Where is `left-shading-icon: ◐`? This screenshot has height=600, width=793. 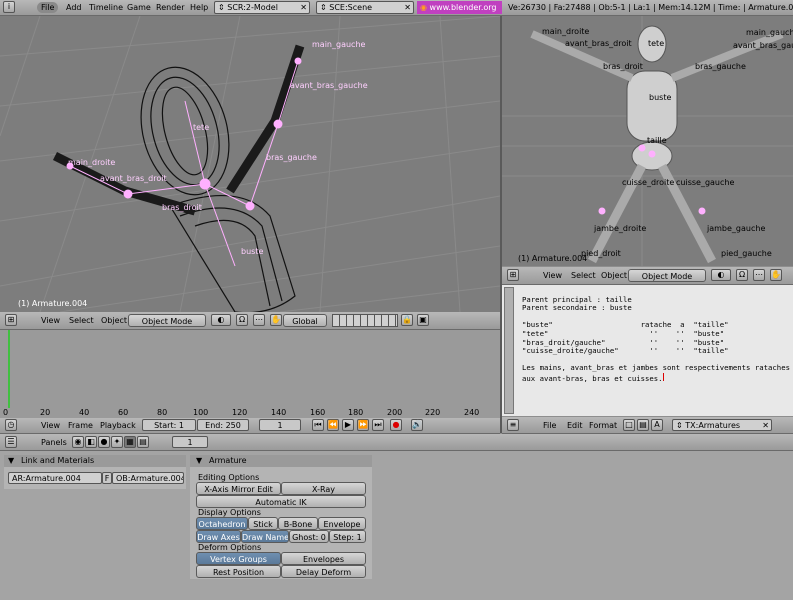 left-shading-icon: ◐ is located at coordinates (221, 320).